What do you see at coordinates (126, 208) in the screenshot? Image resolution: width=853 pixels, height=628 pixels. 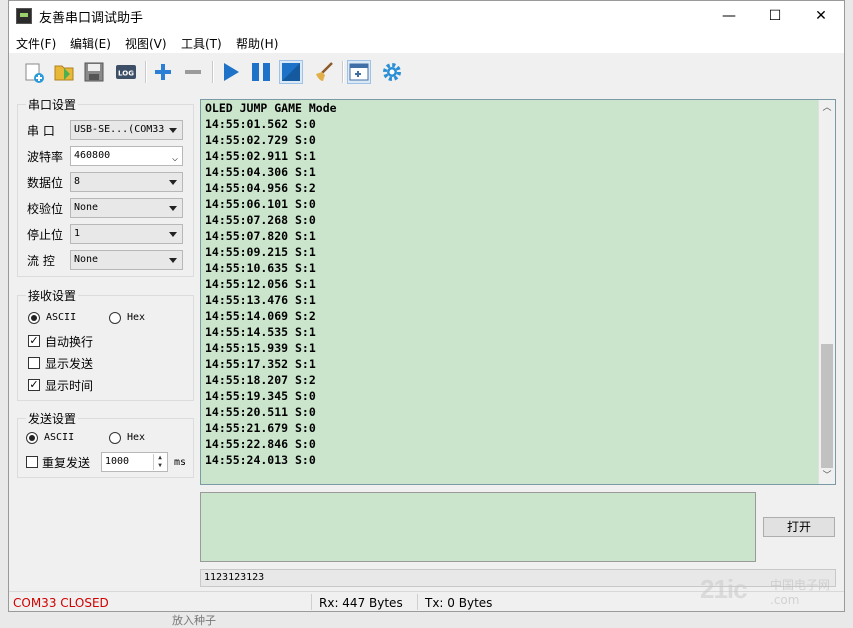 I see `parity-select: None` at bounding box center [126, 208].